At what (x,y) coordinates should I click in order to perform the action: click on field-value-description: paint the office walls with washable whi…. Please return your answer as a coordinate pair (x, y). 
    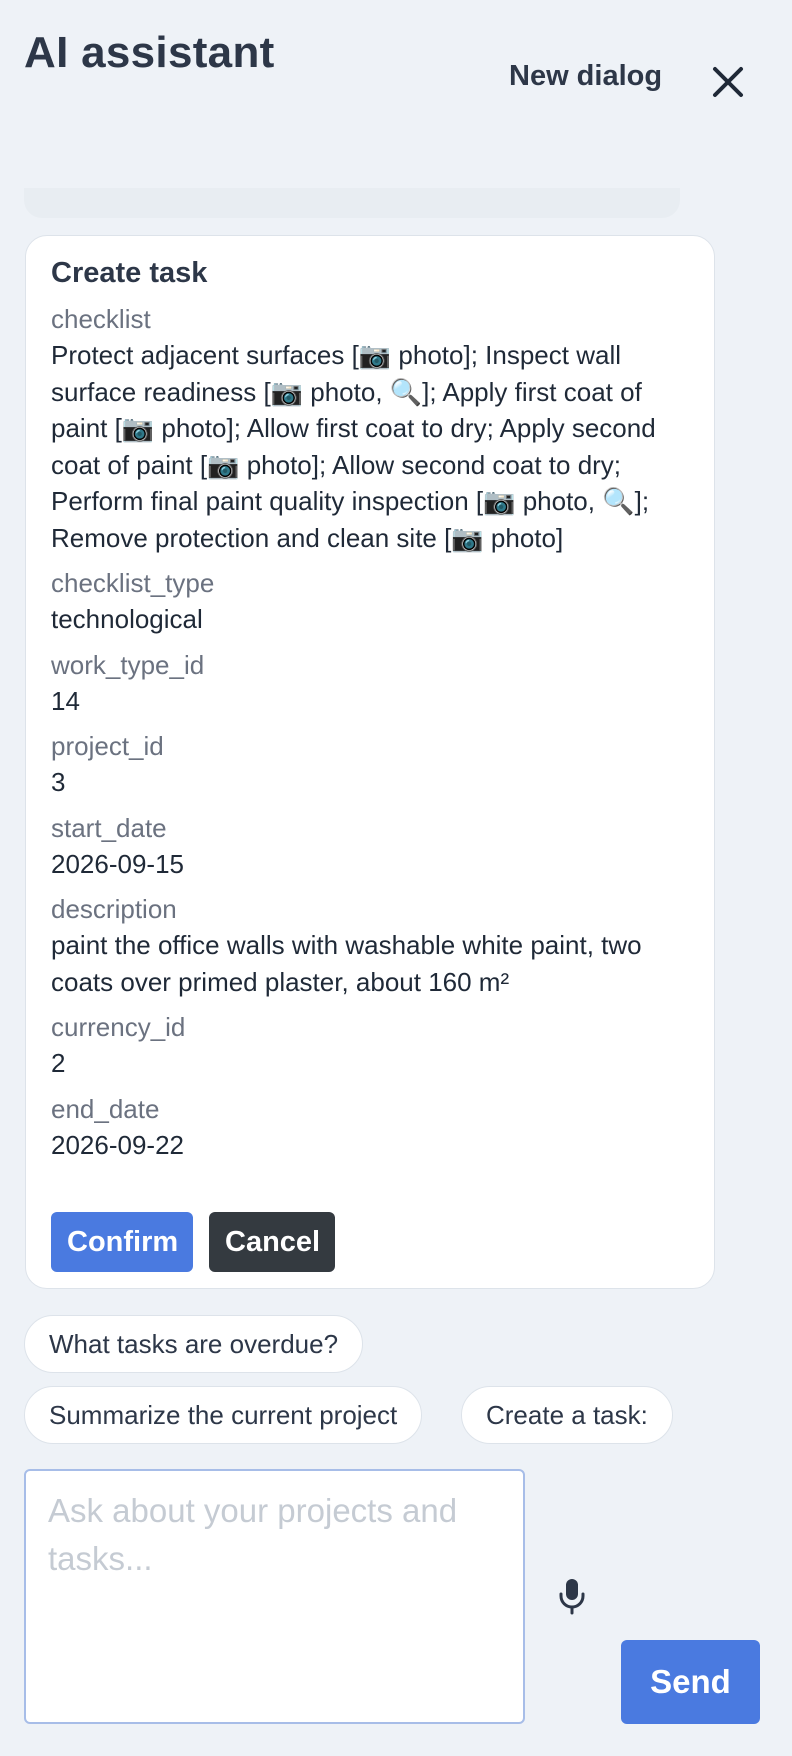
    Looking at the image, I should click on (346, 963).